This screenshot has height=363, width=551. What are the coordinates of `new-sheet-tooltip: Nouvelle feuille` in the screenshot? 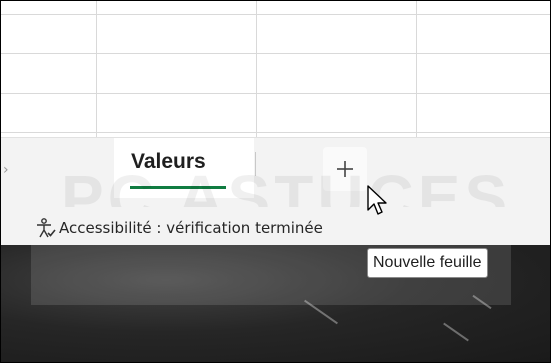 It's located at (427, 263).